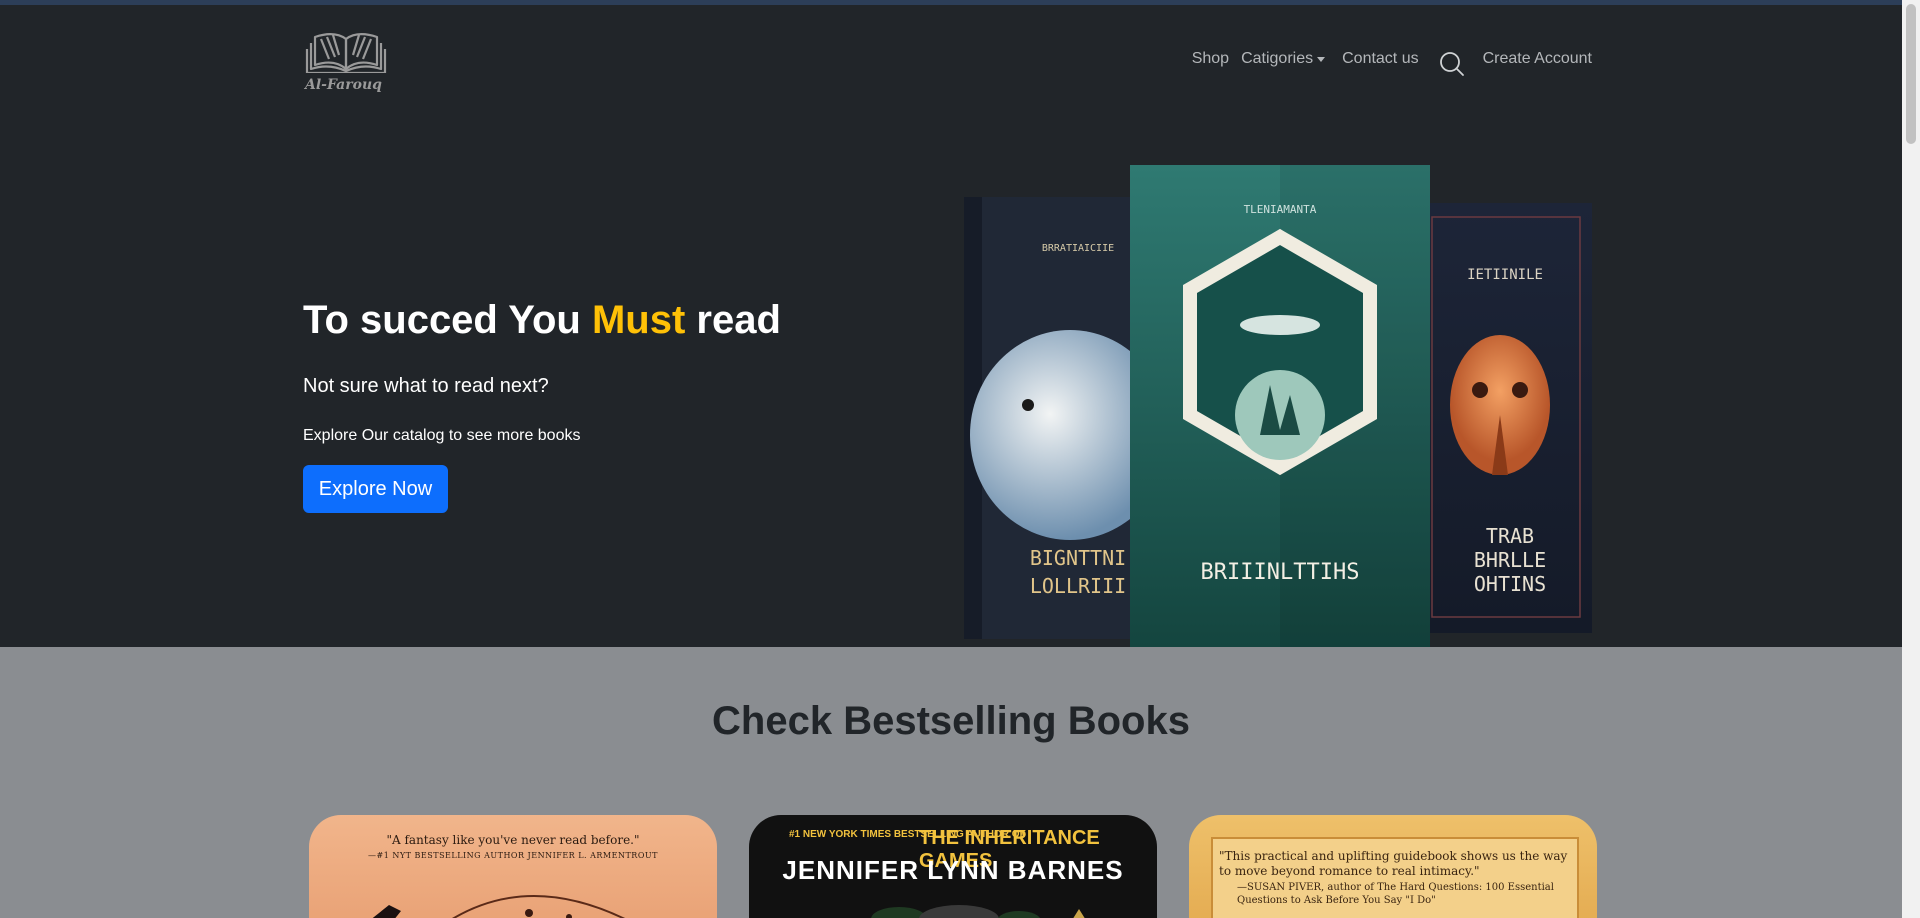 The width and height of the screenshot is (1920, 918). I want to click on book-right-header: IETIINILE, so click(1505, 275).